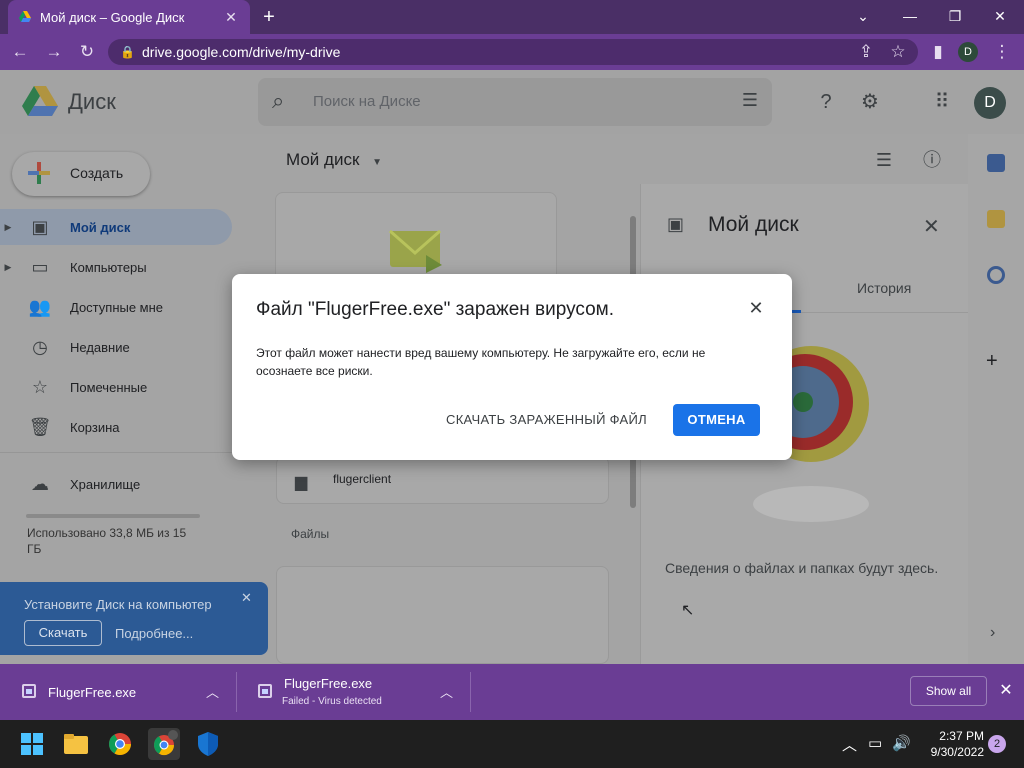 The height and width of the screenshot is (768, 1024). I want to click on sidebar-item-starred: ☆ Помеченные, so click(116, 387).